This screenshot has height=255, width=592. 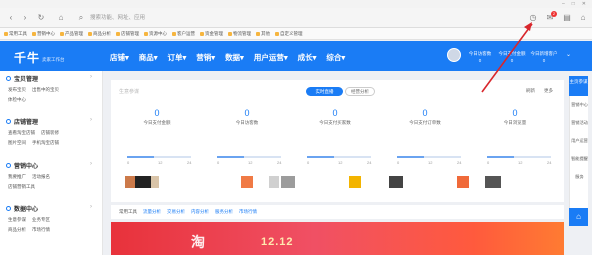 I want to click on nav-item: 营销▾, so click(x=205, y=57).